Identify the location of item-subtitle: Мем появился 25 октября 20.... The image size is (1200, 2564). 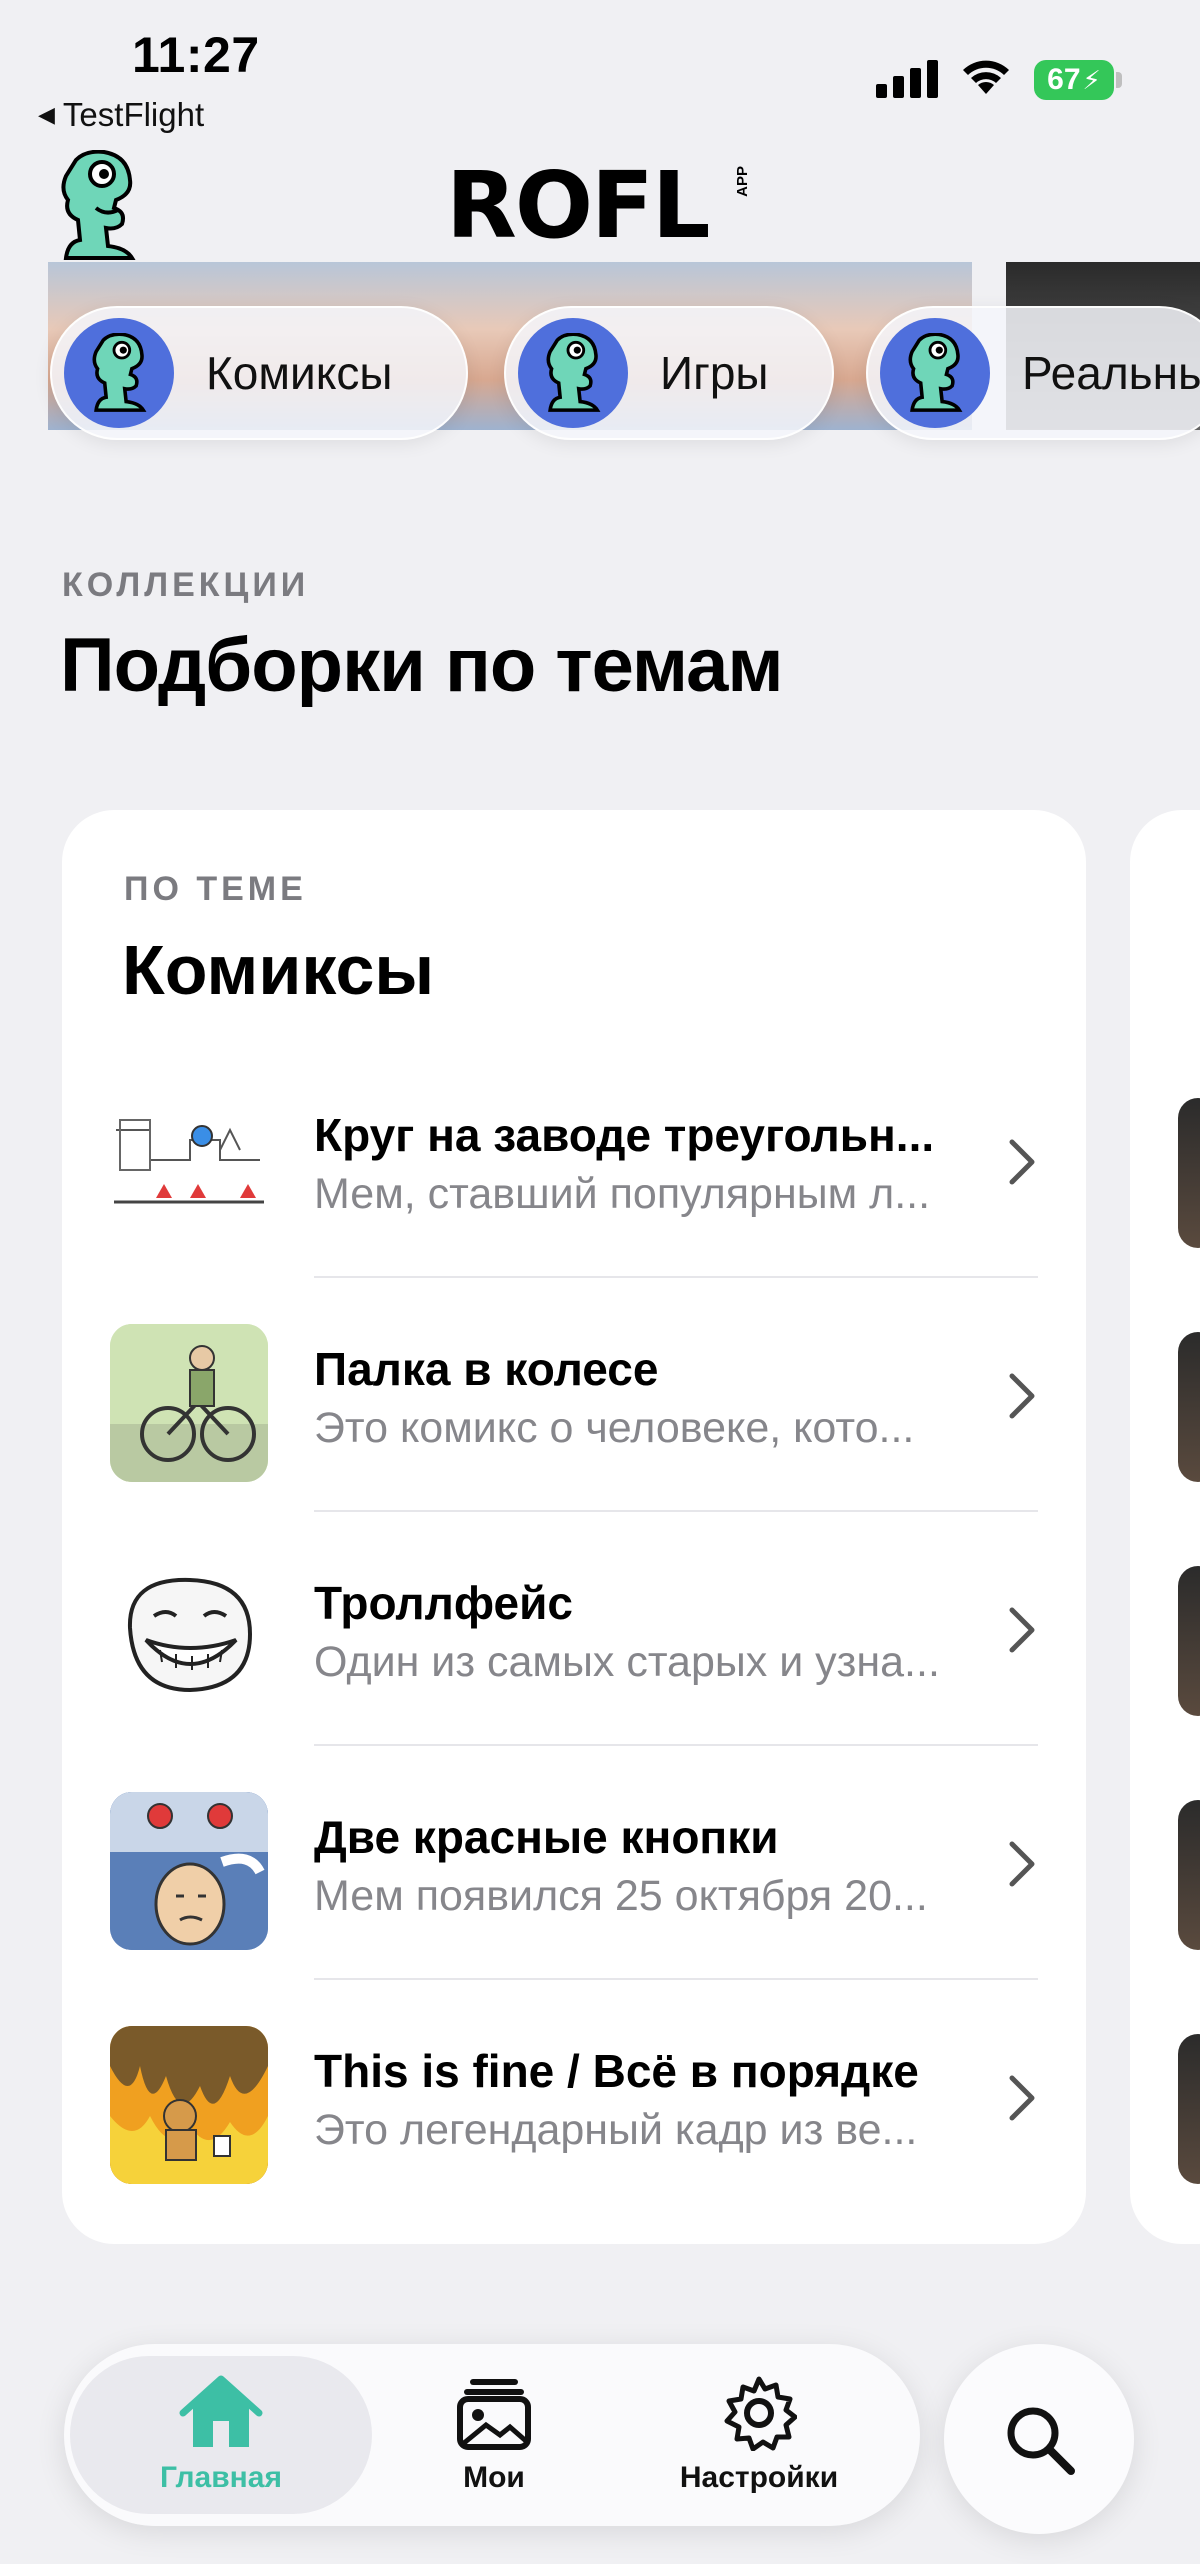
(621, 1896).